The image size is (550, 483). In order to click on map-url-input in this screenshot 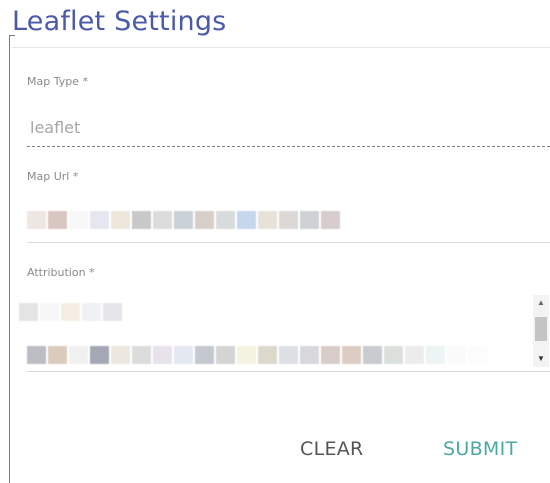, I will do `click(184, 220)`.